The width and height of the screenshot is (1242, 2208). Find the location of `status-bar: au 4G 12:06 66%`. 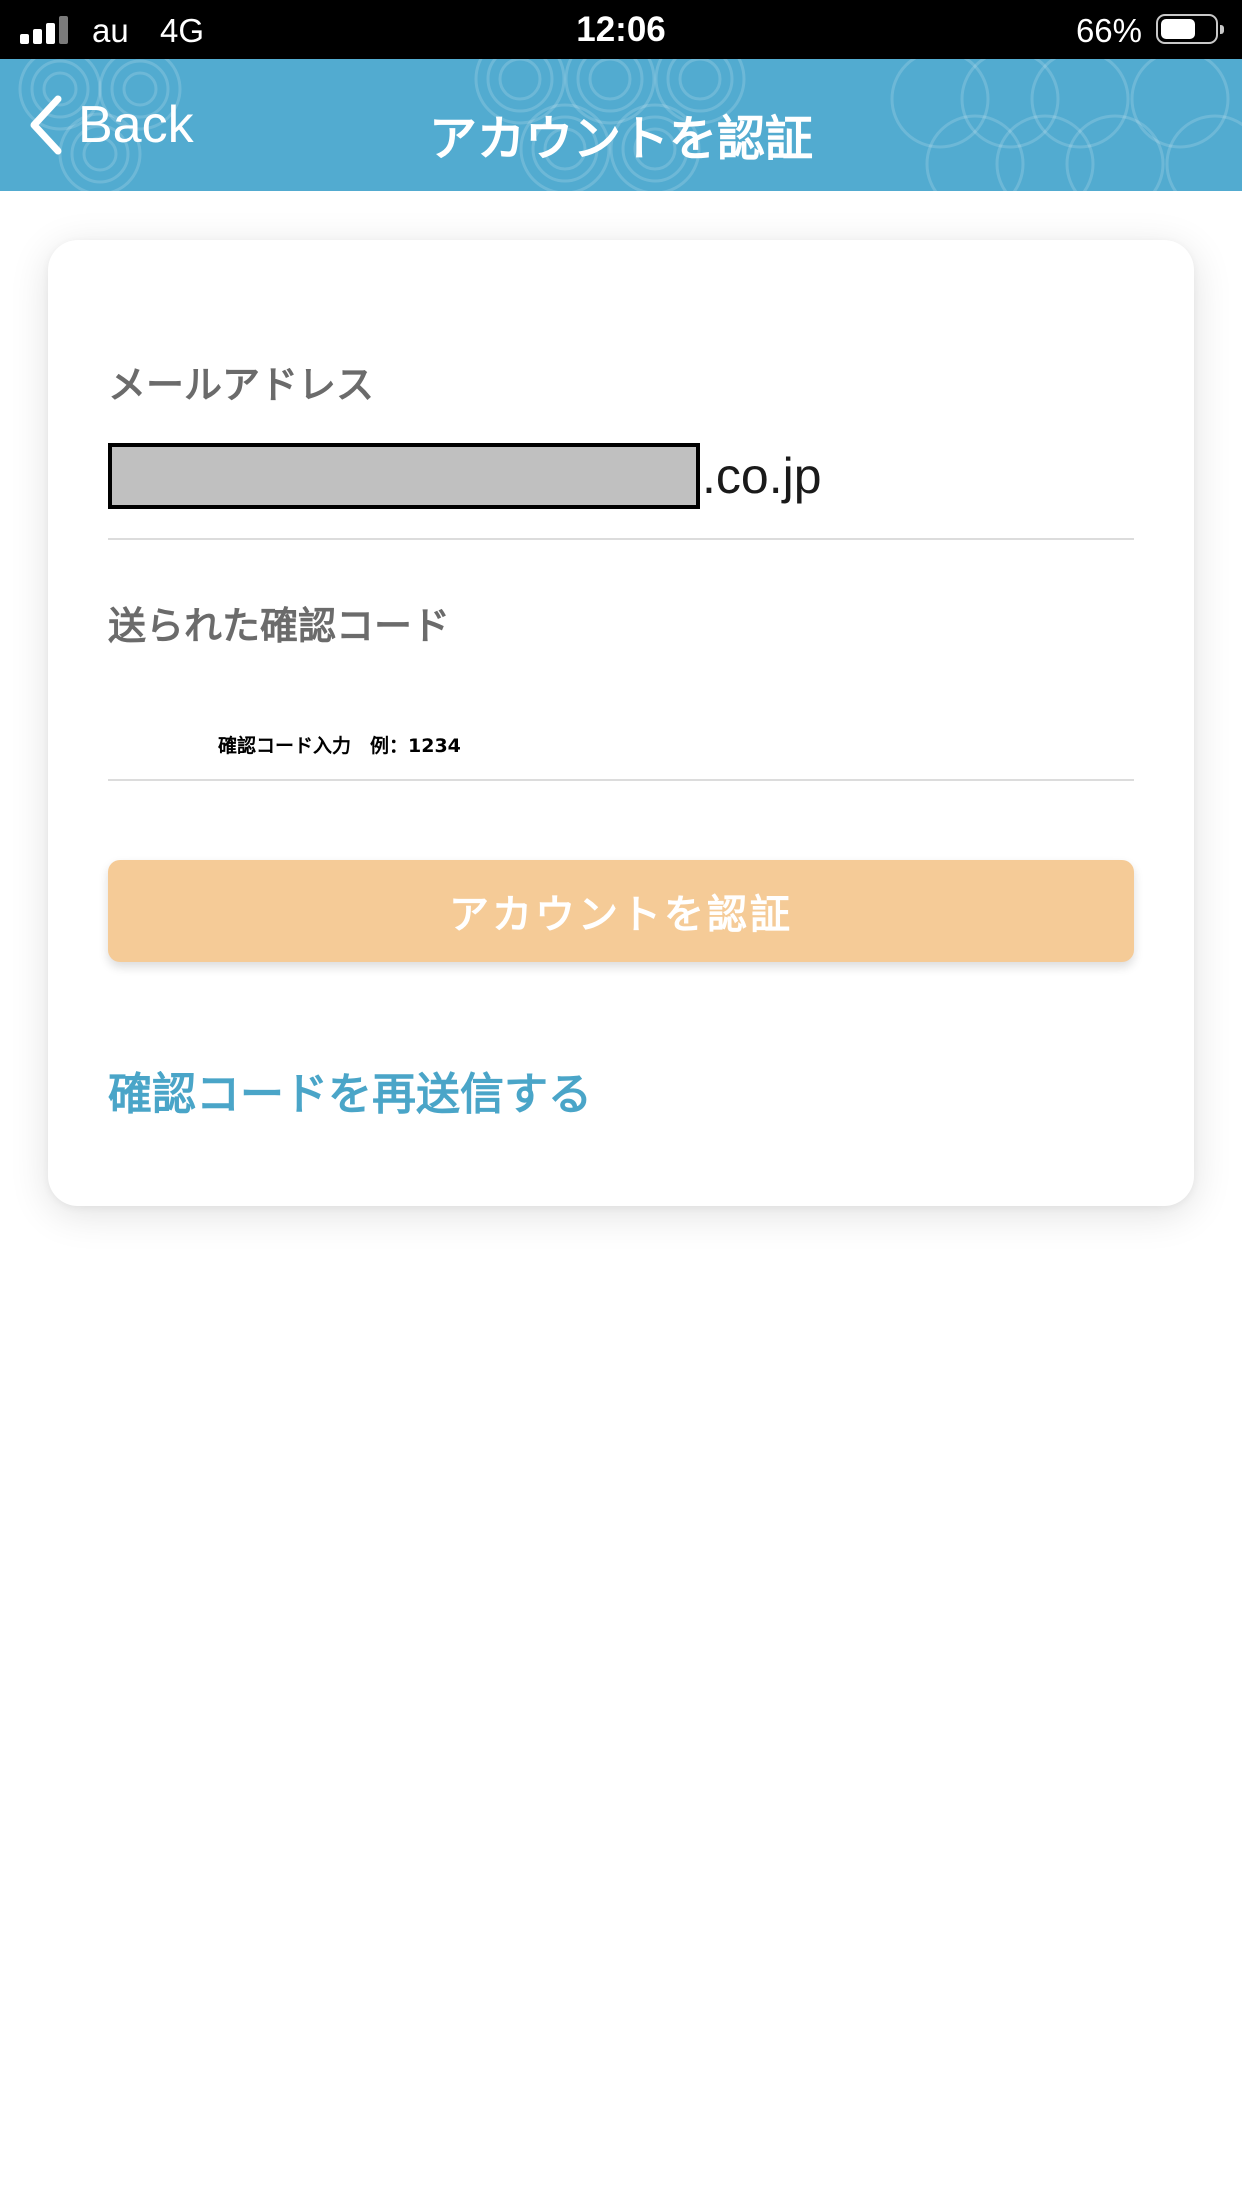

status-bar: au 4G 12:06 66% is located at coordinates (621, 29).